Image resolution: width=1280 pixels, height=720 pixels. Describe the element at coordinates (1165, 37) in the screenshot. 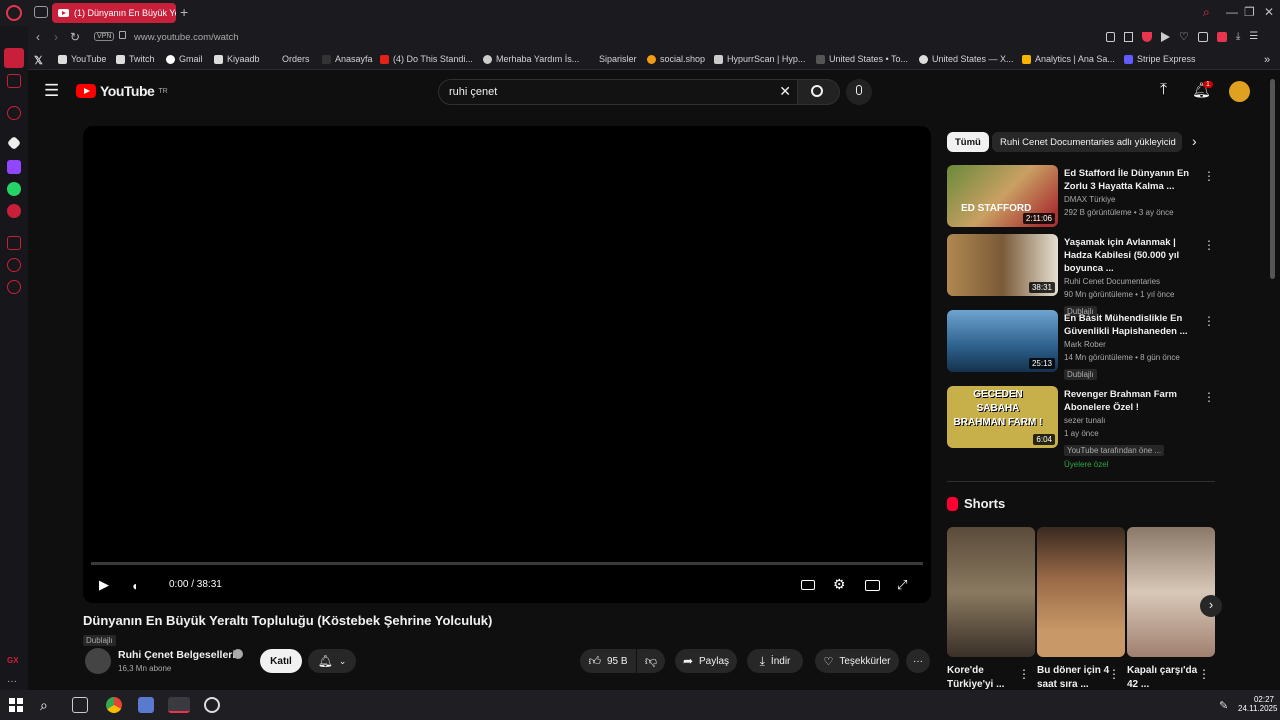

I see `send-icon` at that location.